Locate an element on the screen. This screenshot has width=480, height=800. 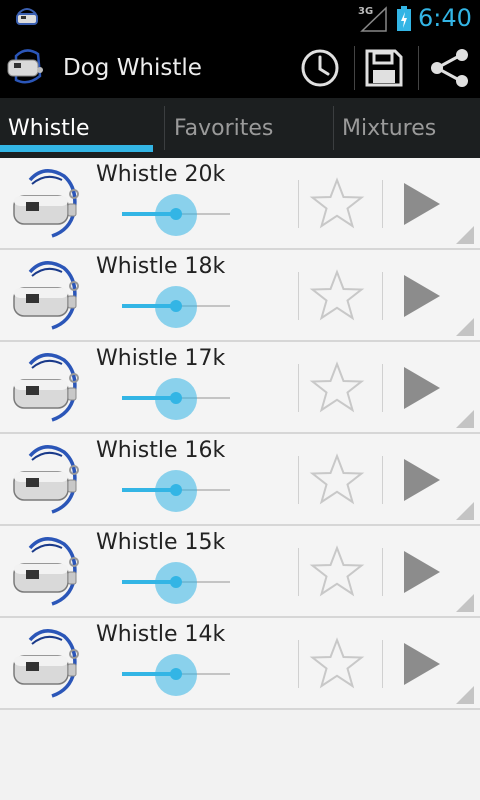
action-bar: Dog Whistle is located at coordinates (240, 68).